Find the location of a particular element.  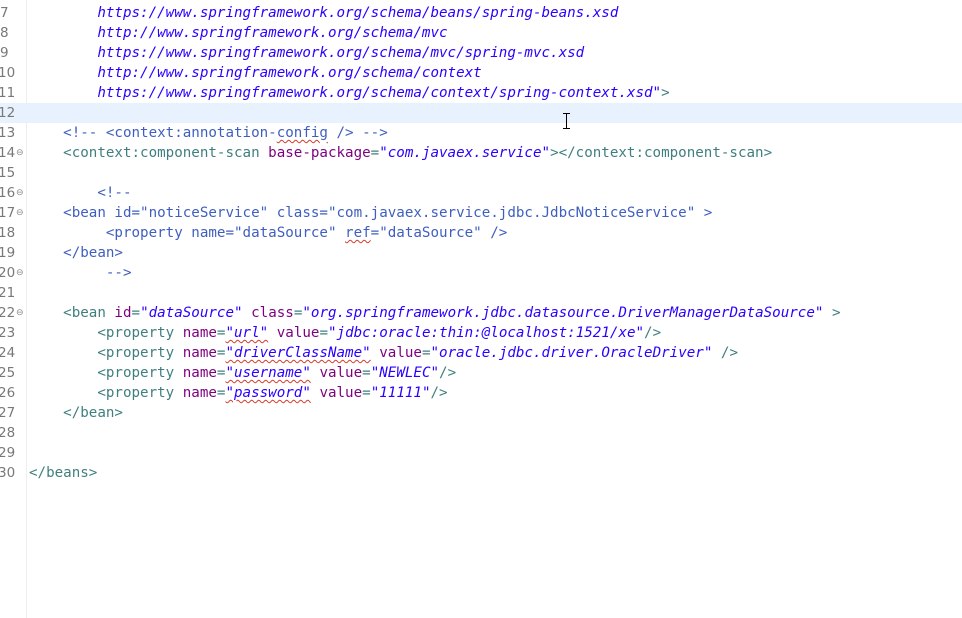

code-line: 20 ⊖ --> is located at coordinates (481, 273).